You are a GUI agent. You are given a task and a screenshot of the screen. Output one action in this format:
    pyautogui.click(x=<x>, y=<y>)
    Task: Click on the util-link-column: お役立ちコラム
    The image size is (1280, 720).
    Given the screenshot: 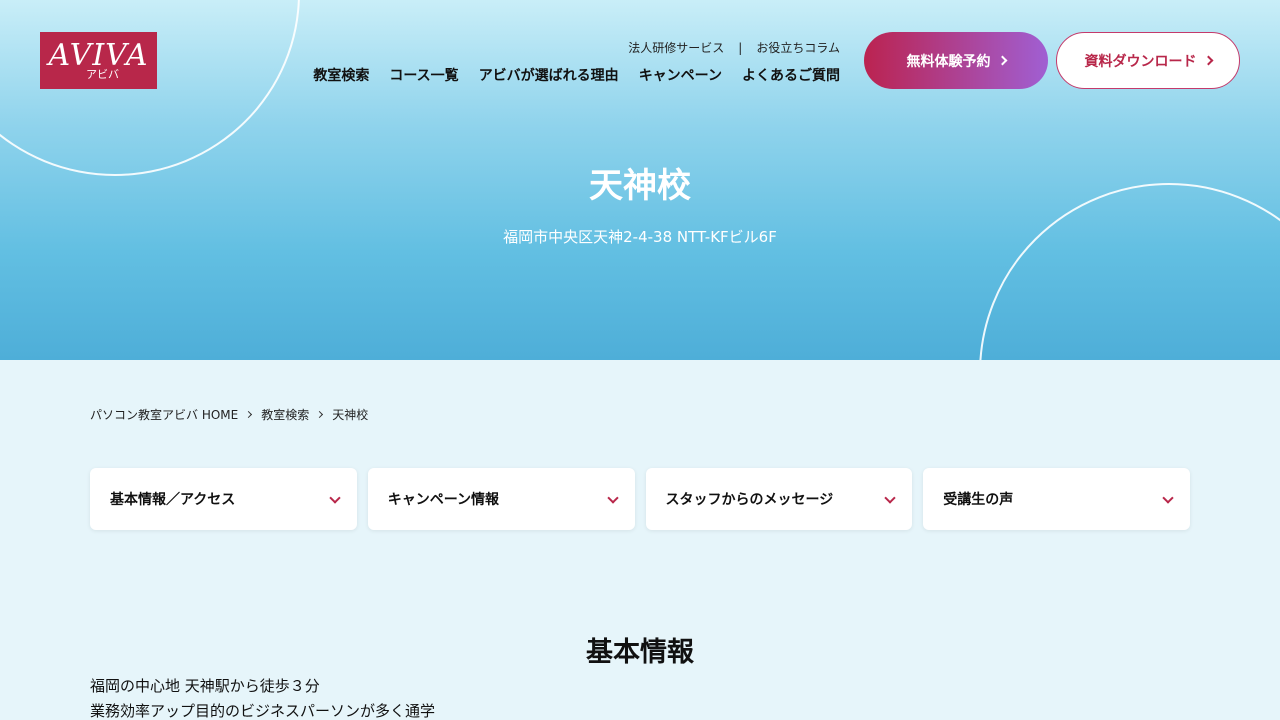 What is the action you would take?
    pyautogui.click(x=798, y=47)
    